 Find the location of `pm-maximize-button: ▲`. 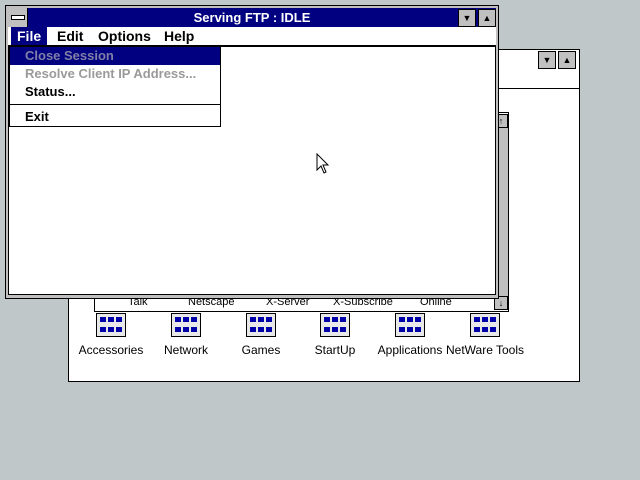

pm-maximize-button: ▲ is located at coordinates (567, 60).